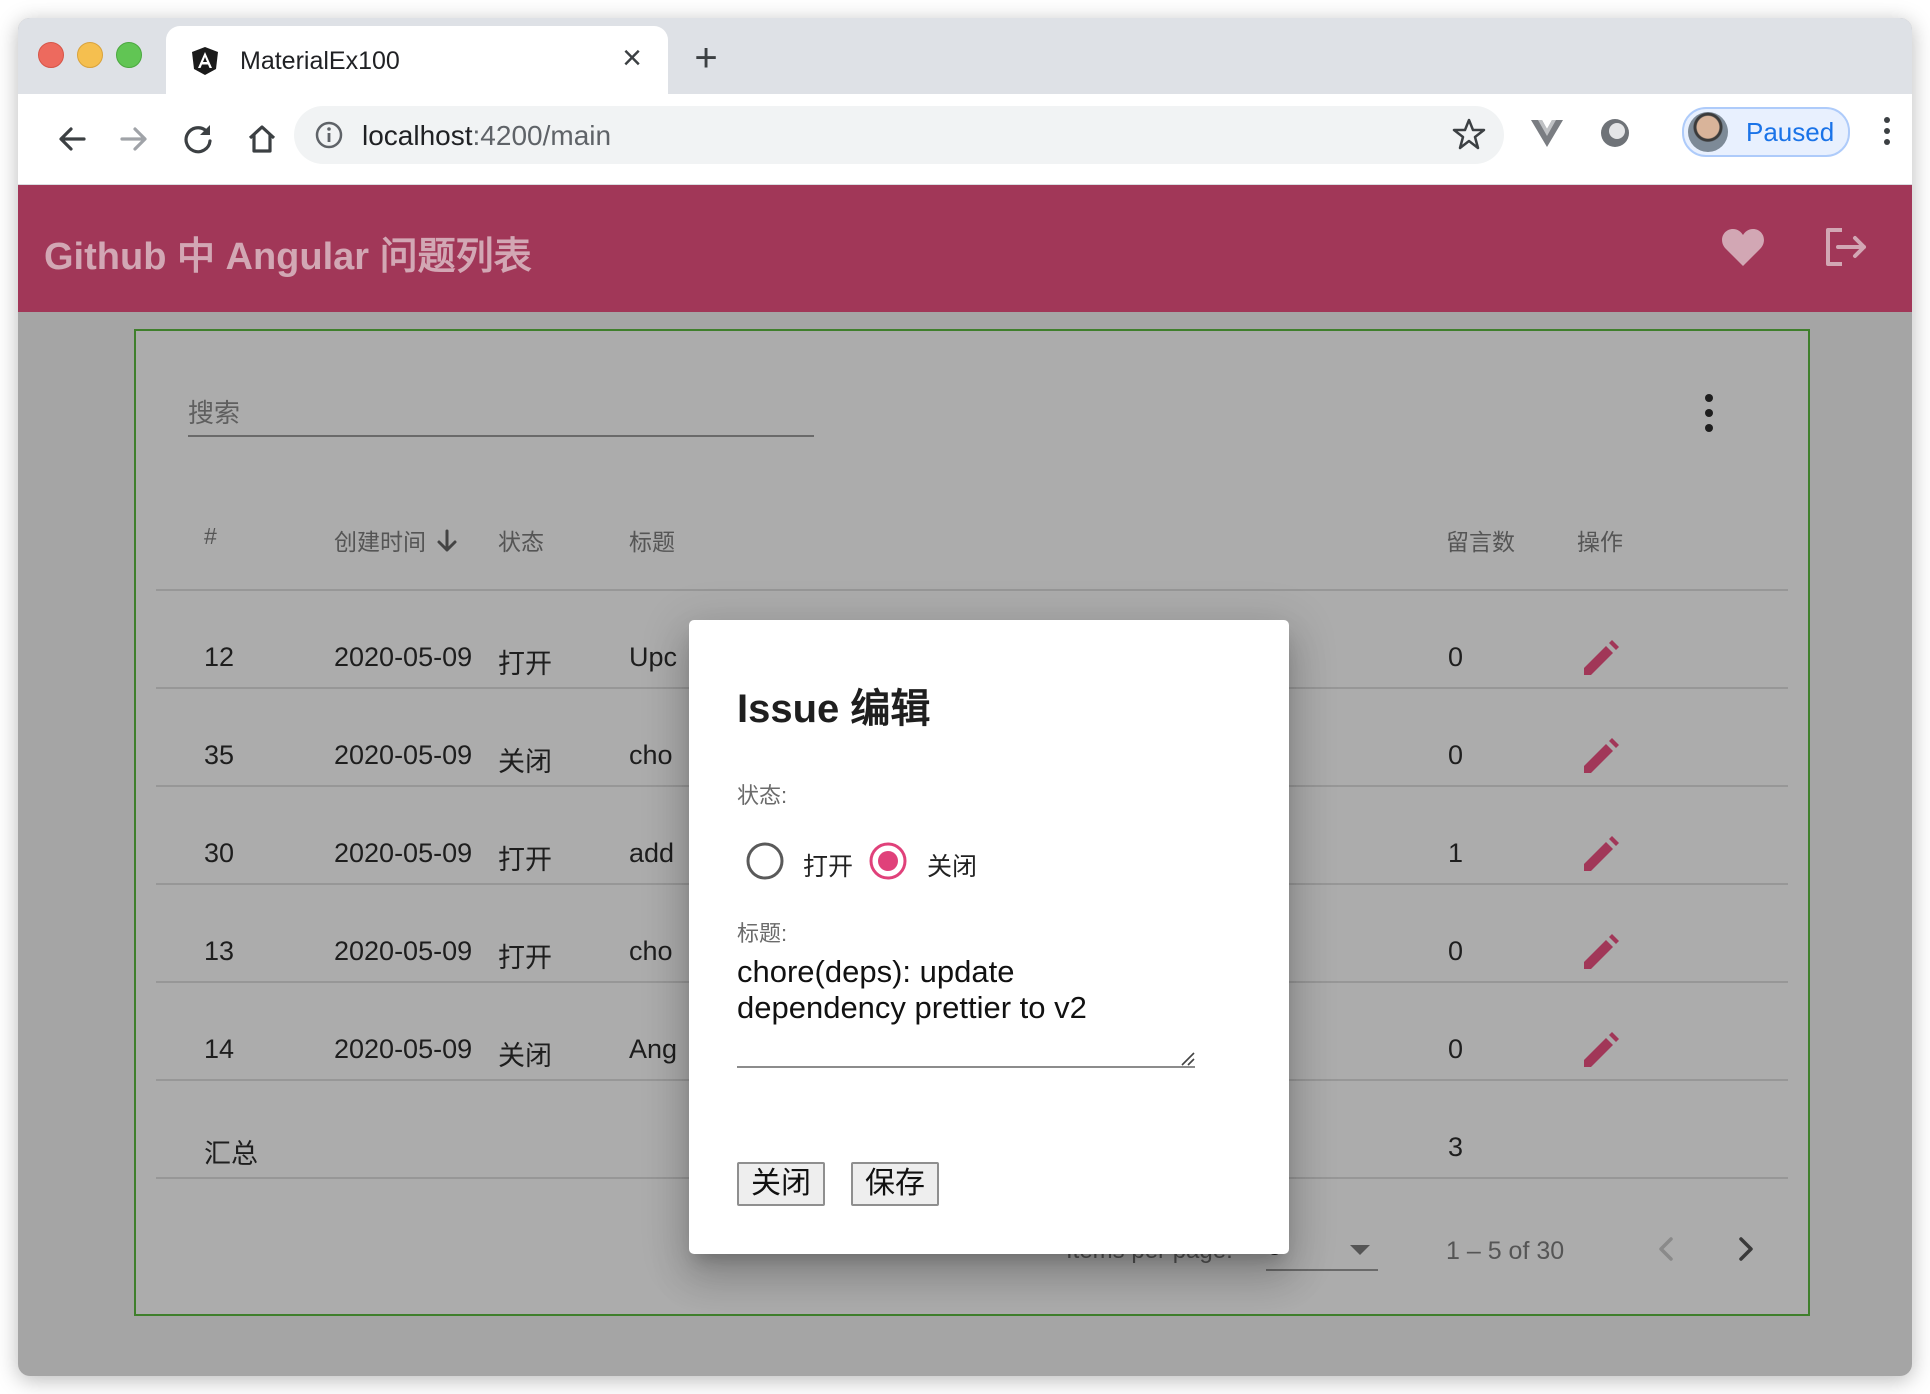  What do you see at coordinates (1746, 1249) in the screenshot?
I see `chevron-right-icon` at bounding box center [1746, 1249].